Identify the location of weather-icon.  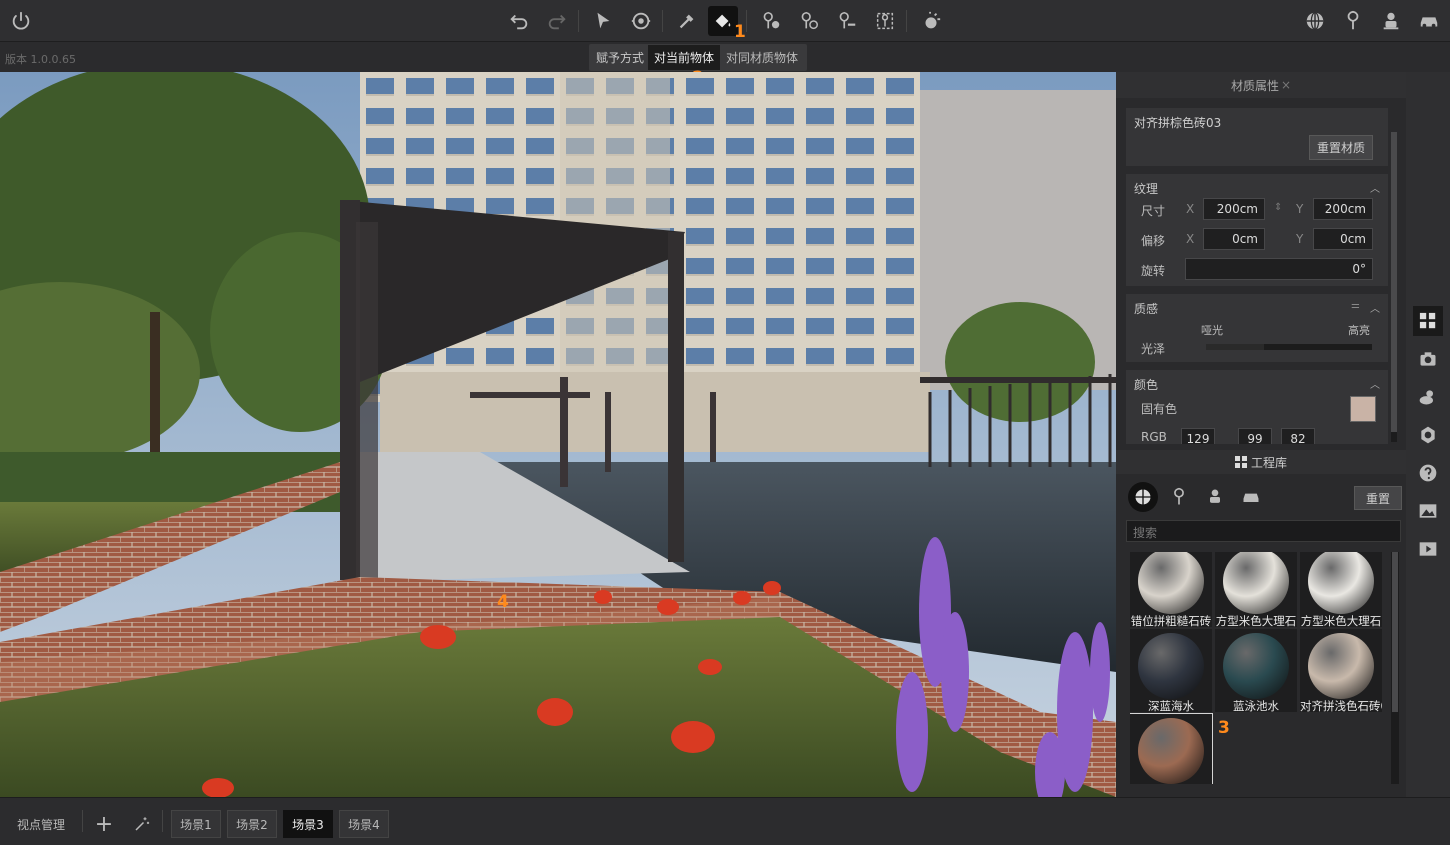
(931, 21).